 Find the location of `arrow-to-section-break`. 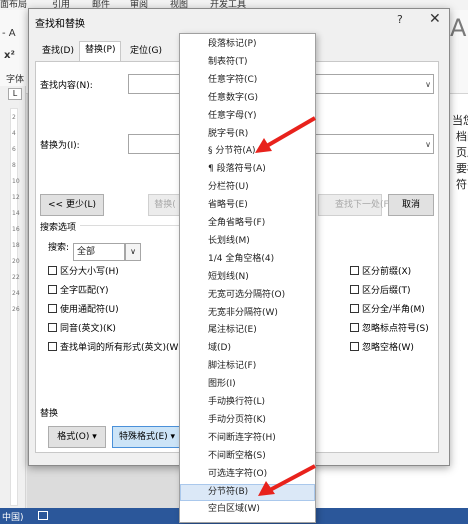

arrow-to-section-break is located at coordinates (292, 478).